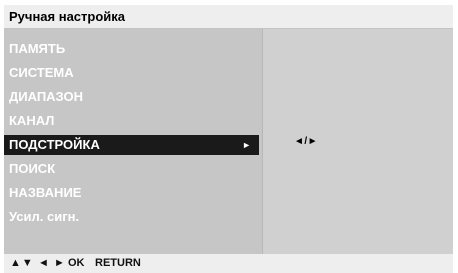 The width and height of the screenshot is (458, 273). I want to click on menu-item-label: ДИАПАЗОН, so click(46, 96).